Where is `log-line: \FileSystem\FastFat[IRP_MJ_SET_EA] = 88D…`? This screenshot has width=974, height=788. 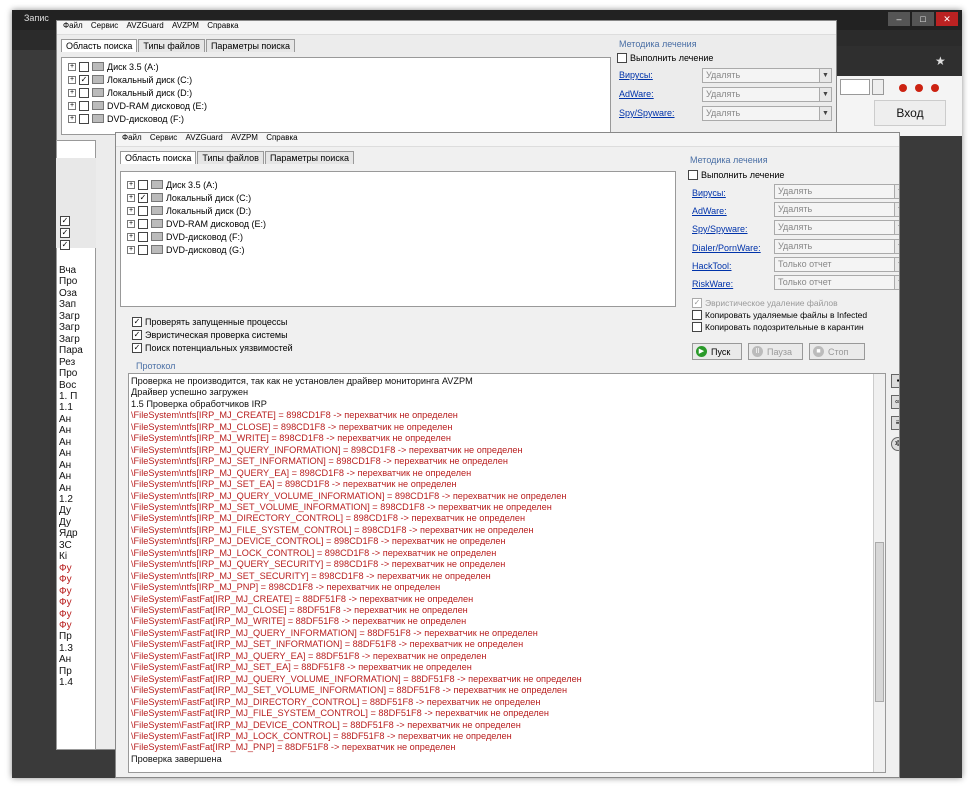 log-line: \FileSystem\FastFat[IRP_MJ_SET_EA] = 88D… is located at coordinates (301, 667).